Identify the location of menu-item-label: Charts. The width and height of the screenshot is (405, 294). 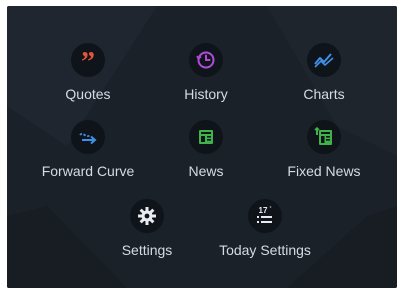
(324, 94).